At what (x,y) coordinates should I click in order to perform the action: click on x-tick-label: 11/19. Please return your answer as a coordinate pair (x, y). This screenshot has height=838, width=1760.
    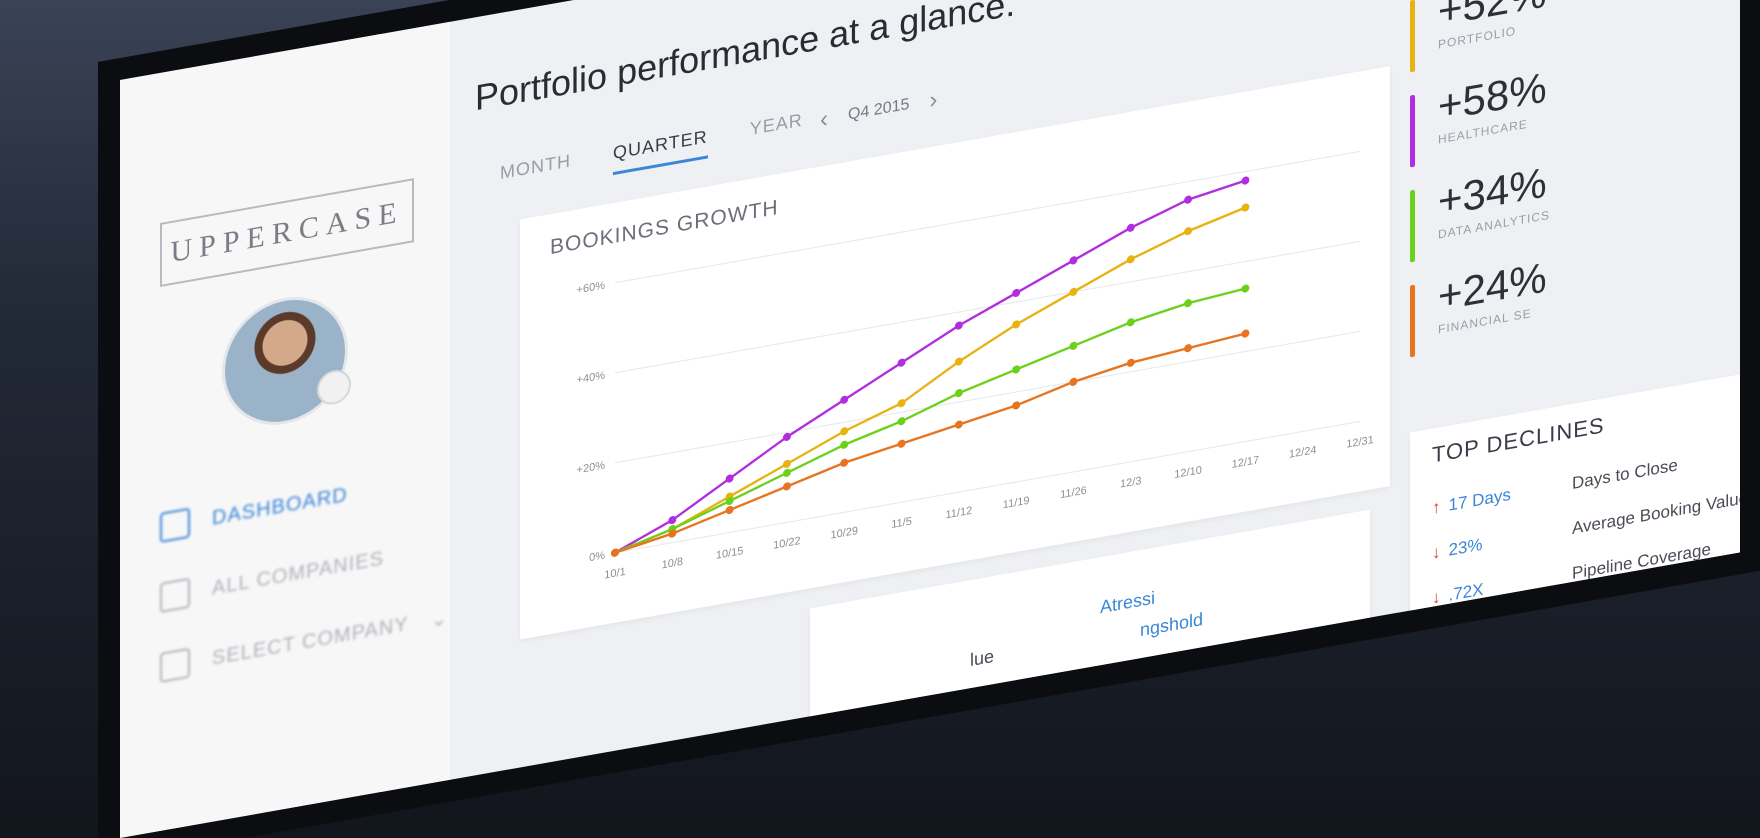
    Looking at the image, I should click on (1016, 503).